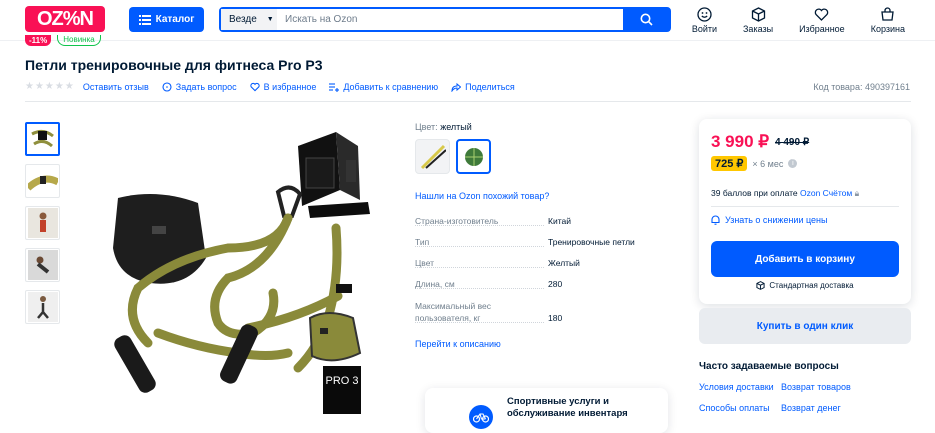 Image resolution: width=935 pixels, height=433 pixels. Describe the element at coordinates (805, 206) in the screenshot. I see `card-divider` at that location.